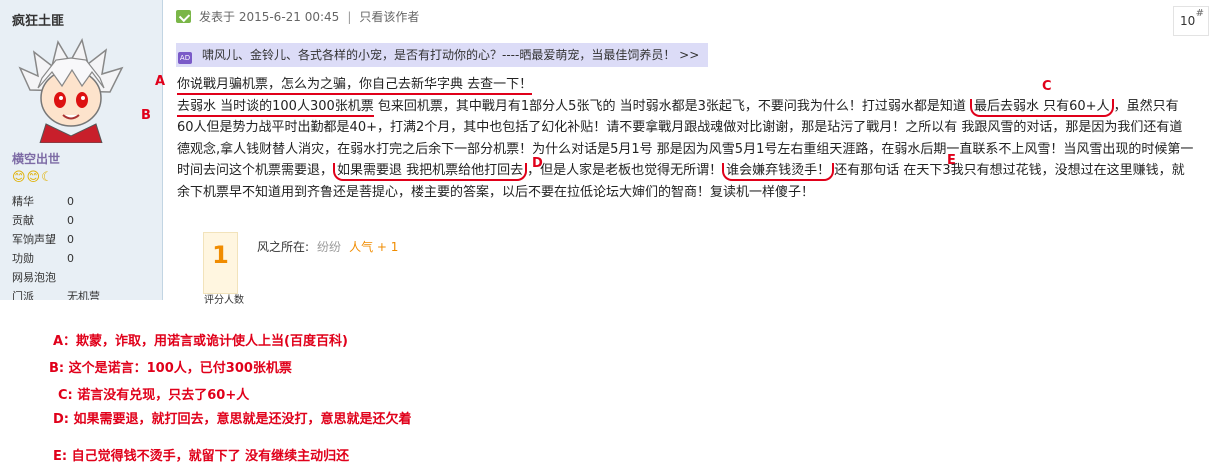 The image size is (1219, 474). I want to click on underline-e: 谁会嫌弃钱烫手！, so click(778, 172).